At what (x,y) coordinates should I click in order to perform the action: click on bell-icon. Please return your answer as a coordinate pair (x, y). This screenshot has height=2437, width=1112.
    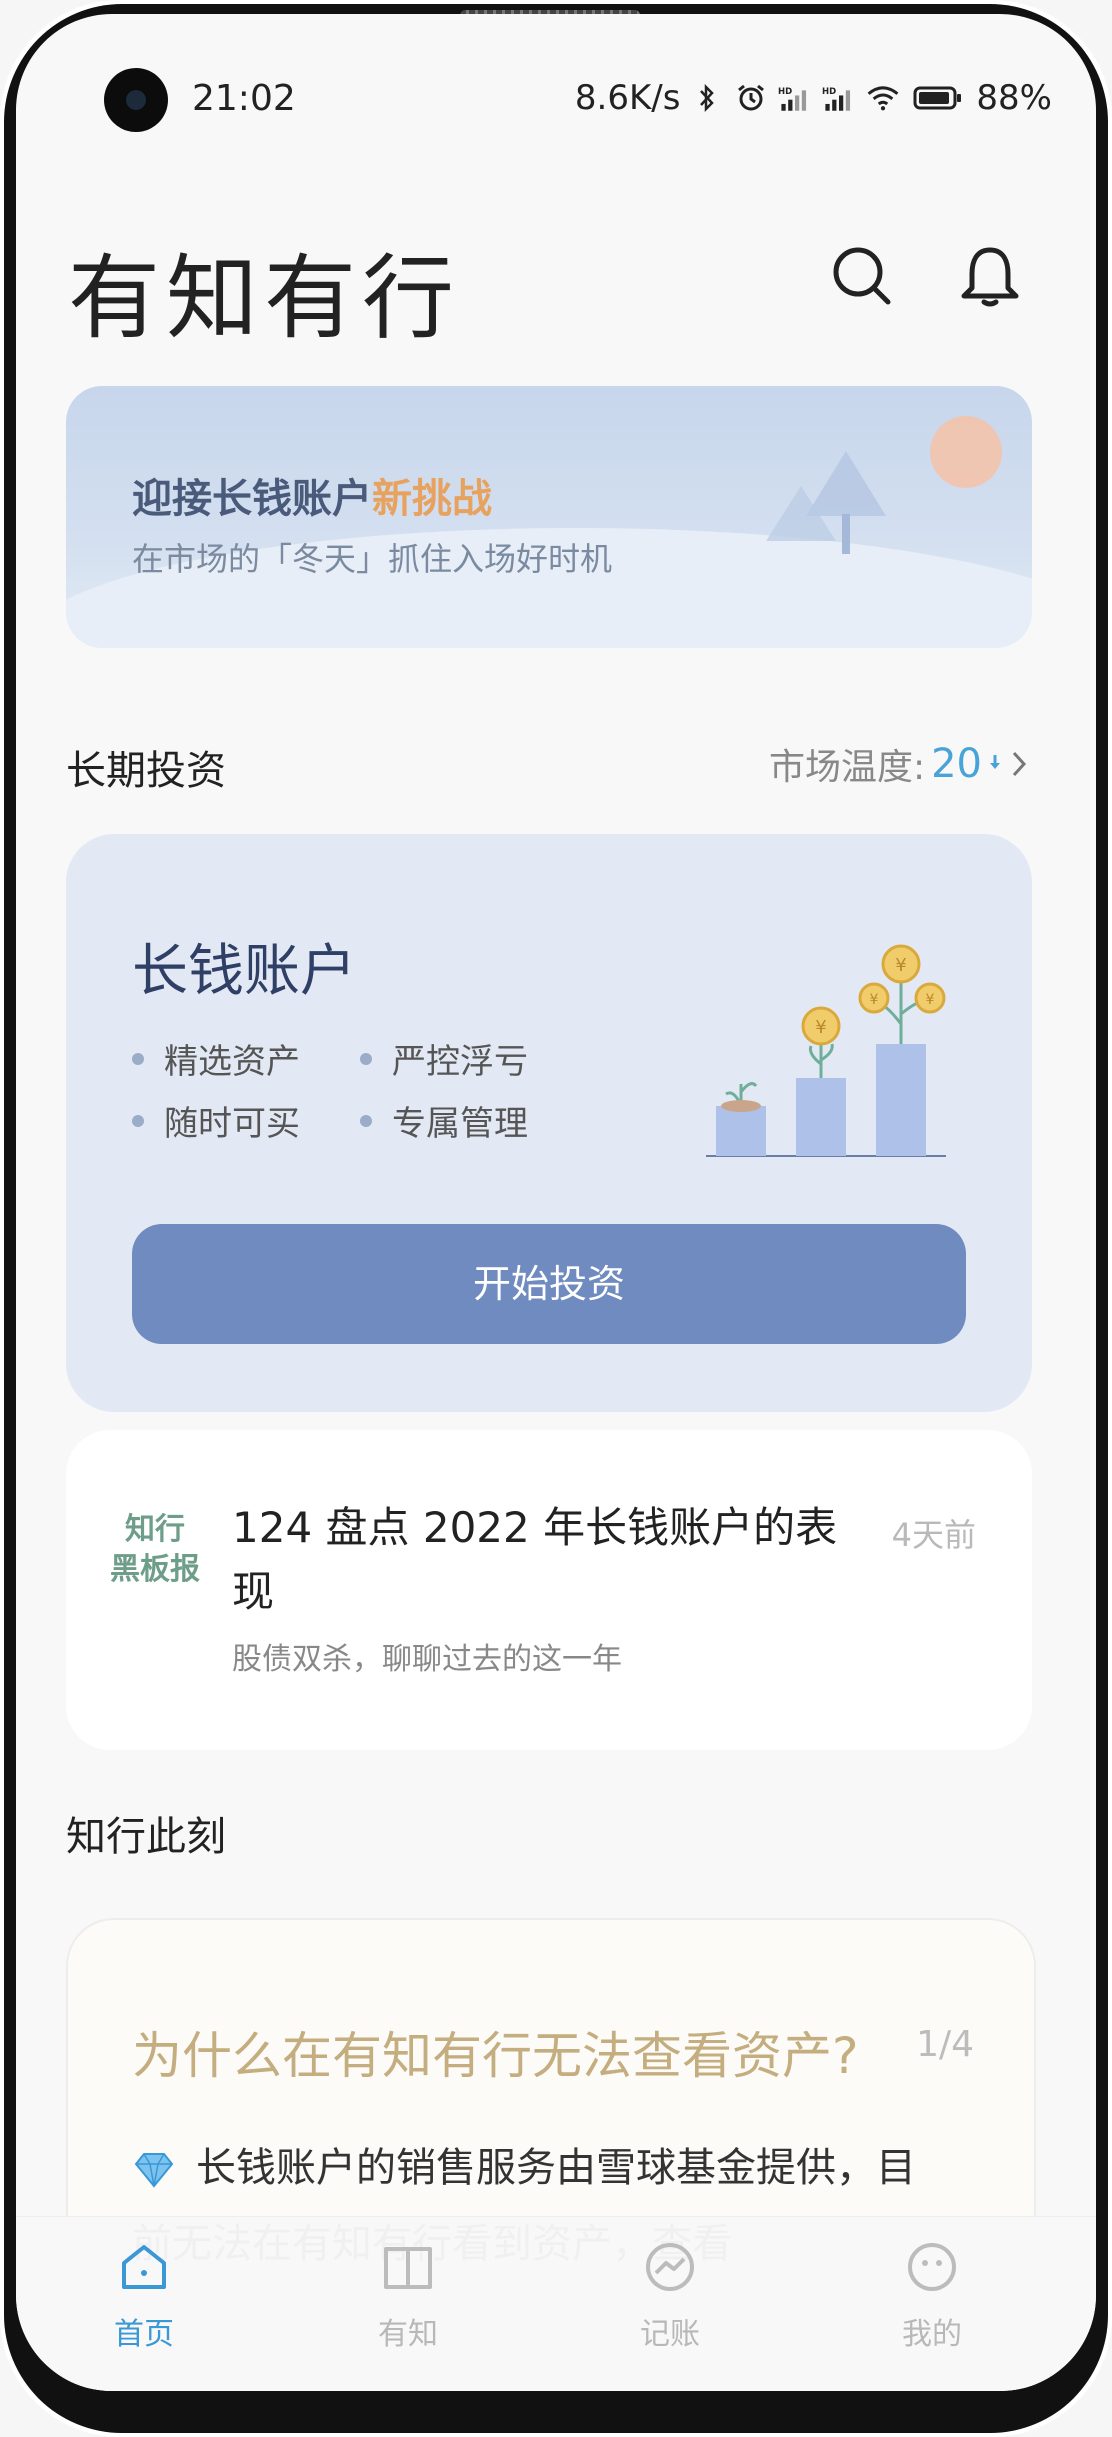
    Looking at the image, I should click on (990, 276).